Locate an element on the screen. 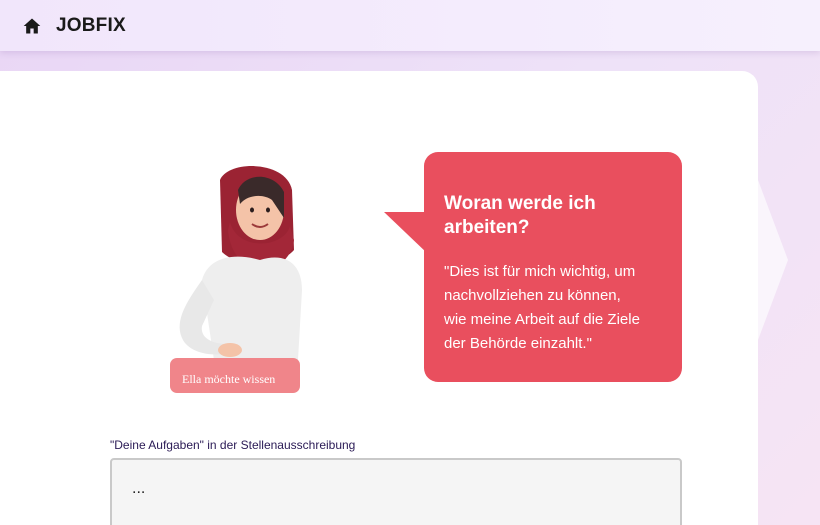 This screenshot has width=820, height=525. brand-title: JOBFIX is located at coordinates (91, 26).